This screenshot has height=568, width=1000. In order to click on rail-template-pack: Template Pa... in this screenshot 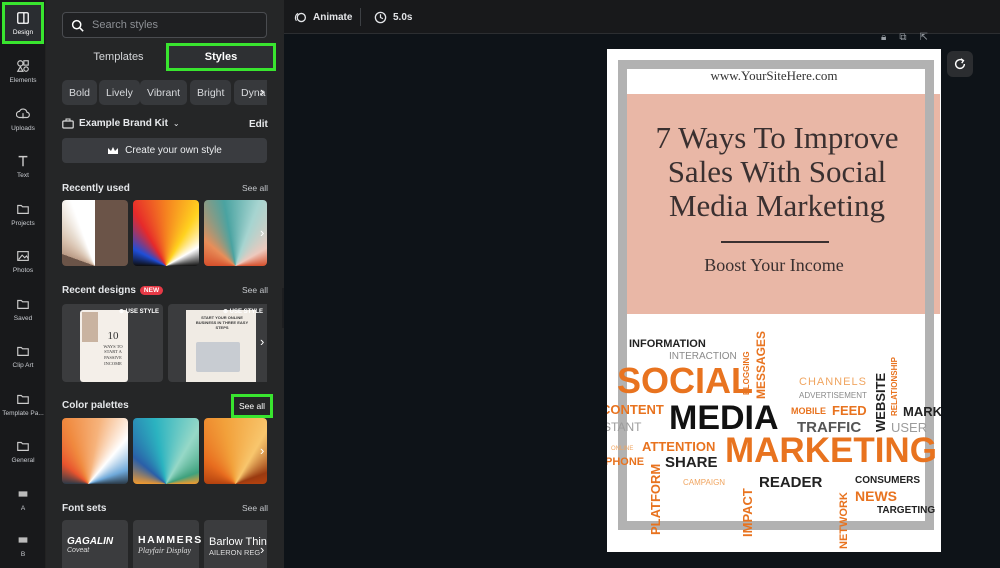, I will do `click(23, 404)`.